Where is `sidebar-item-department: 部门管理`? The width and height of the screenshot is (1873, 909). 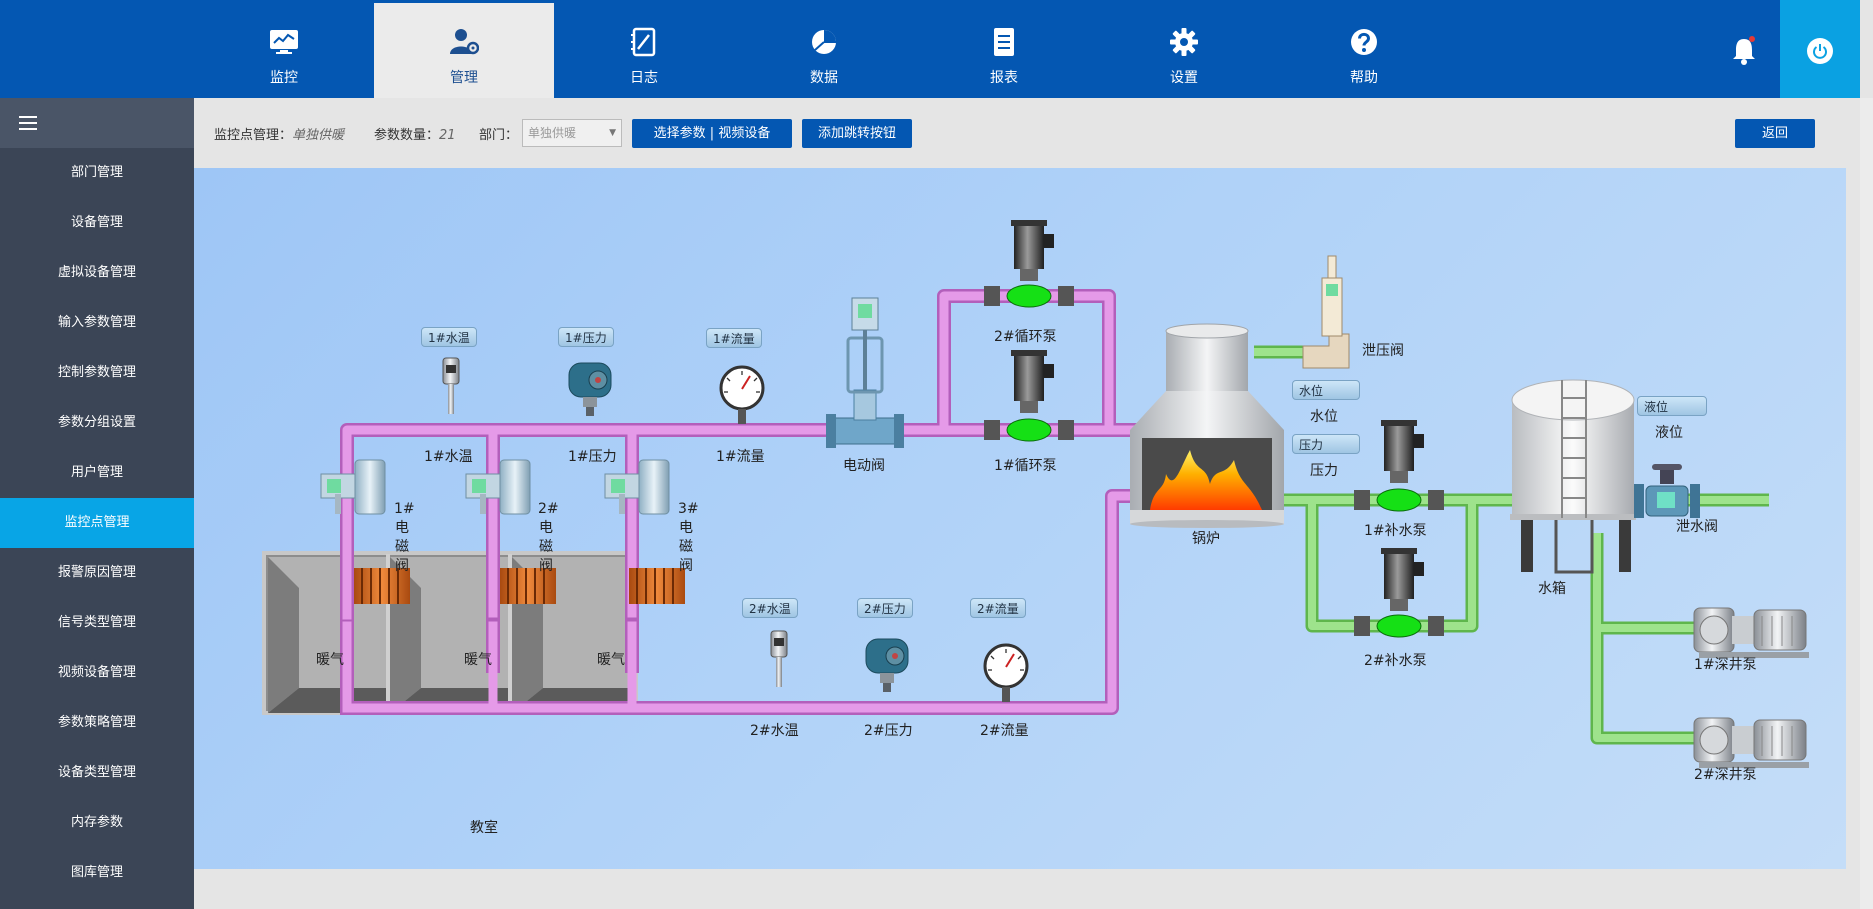
sidebar-item-department: 部门管理 is located at coordinates (97, 173).